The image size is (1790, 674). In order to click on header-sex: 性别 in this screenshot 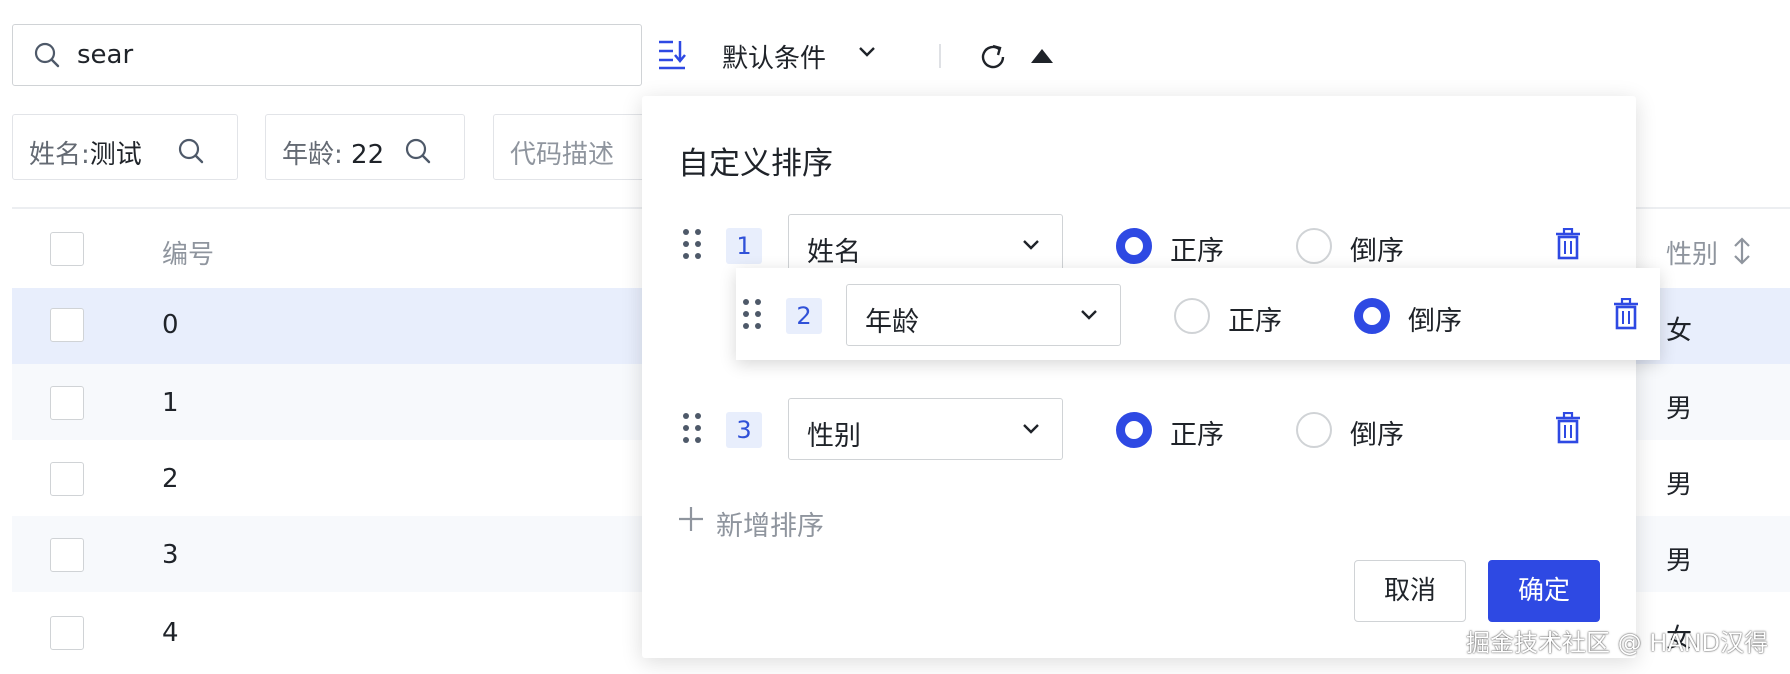, I will do `click(1692, 252)`.